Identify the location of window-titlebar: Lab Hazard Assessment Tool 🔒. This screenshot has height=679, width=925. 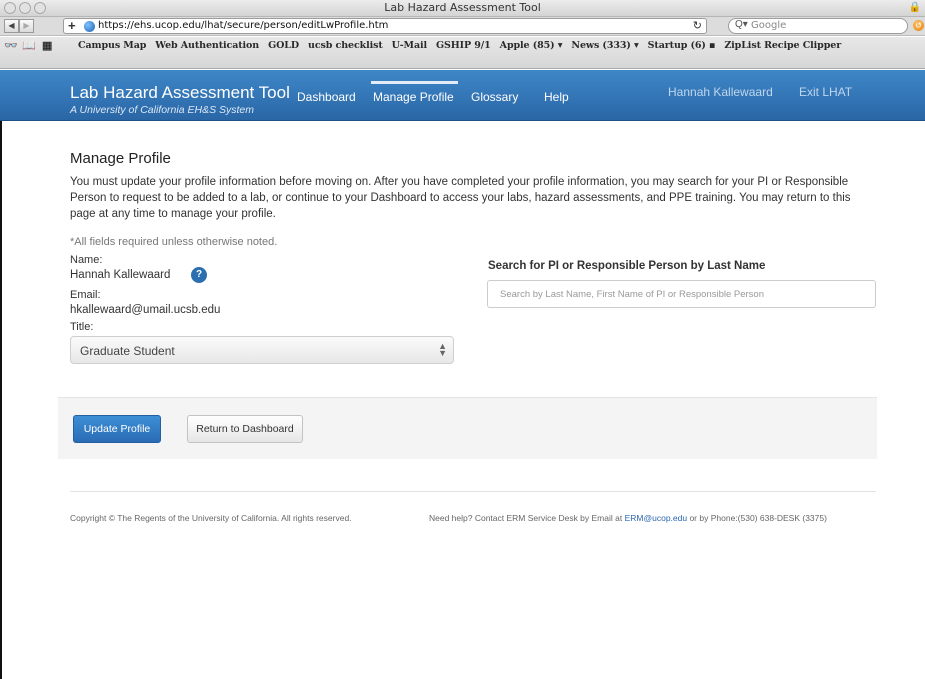
(462, 8).